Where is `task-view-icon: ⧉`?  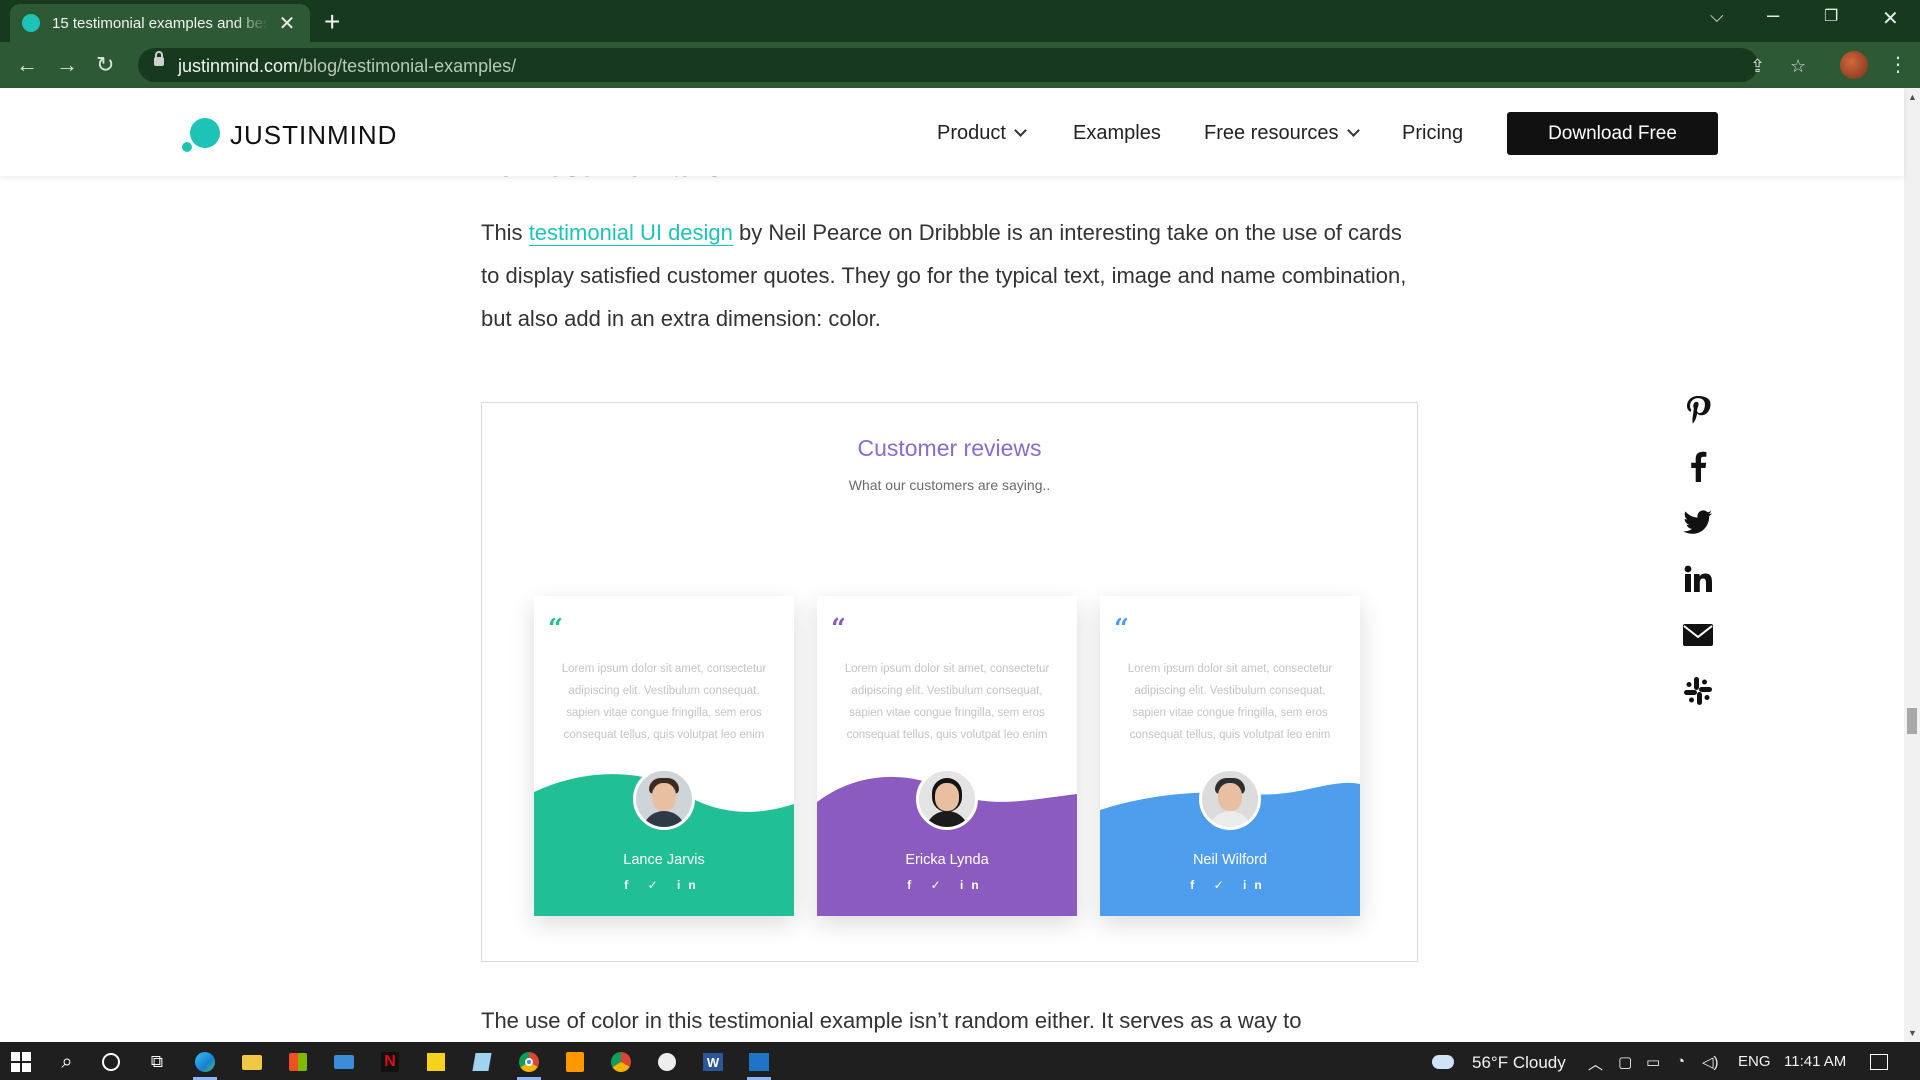 task-view-icon: ⧉ is located at coordinates (157, 1062).